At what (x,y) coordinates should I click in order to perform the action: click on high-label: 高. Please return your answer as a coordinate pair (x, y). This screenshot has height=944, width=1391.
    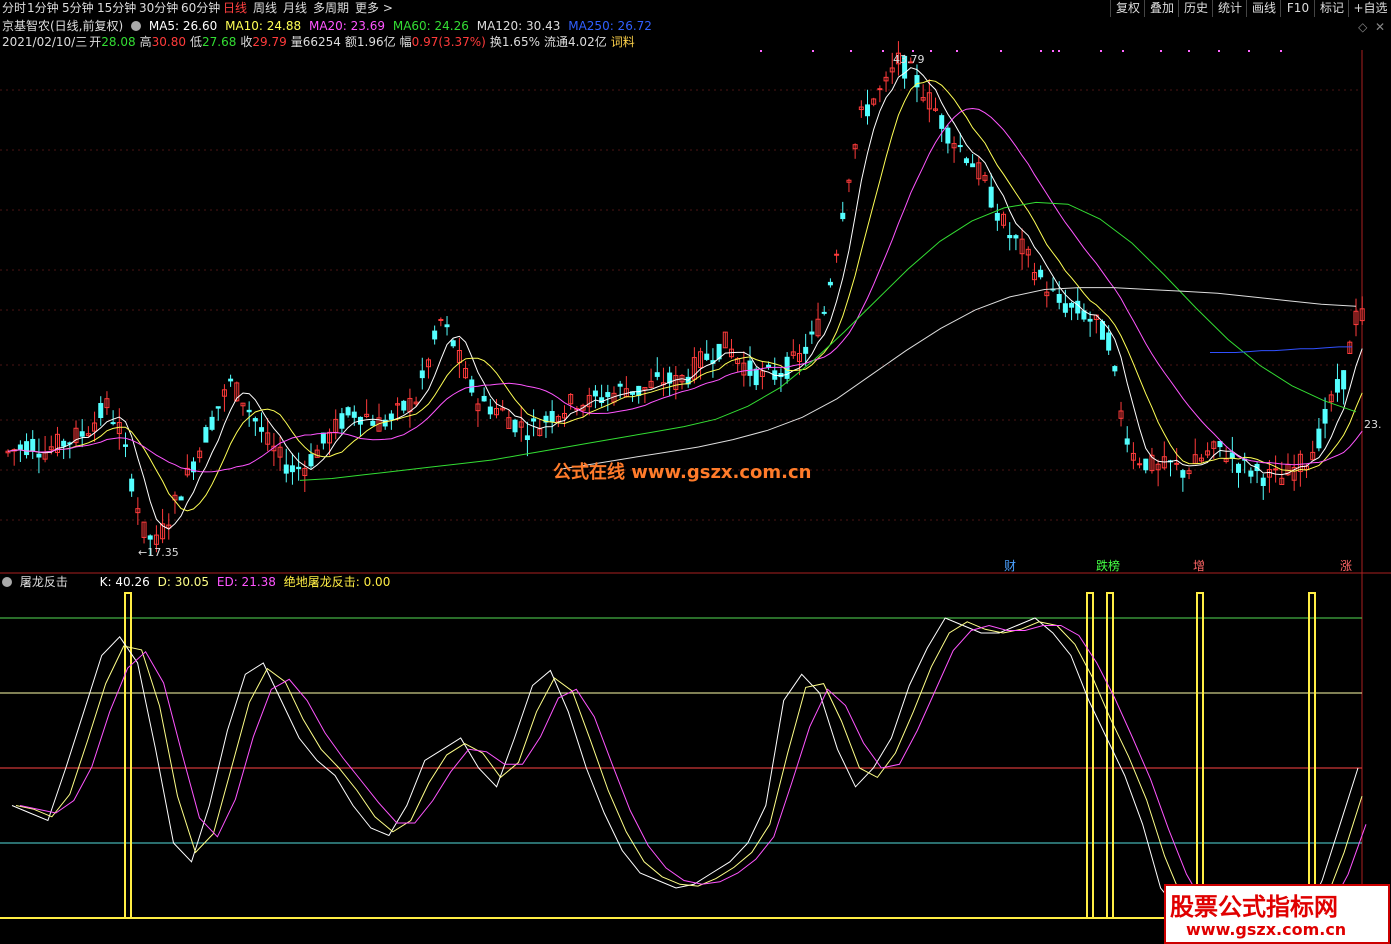
    Looking at the image, I should click on (145, 42).